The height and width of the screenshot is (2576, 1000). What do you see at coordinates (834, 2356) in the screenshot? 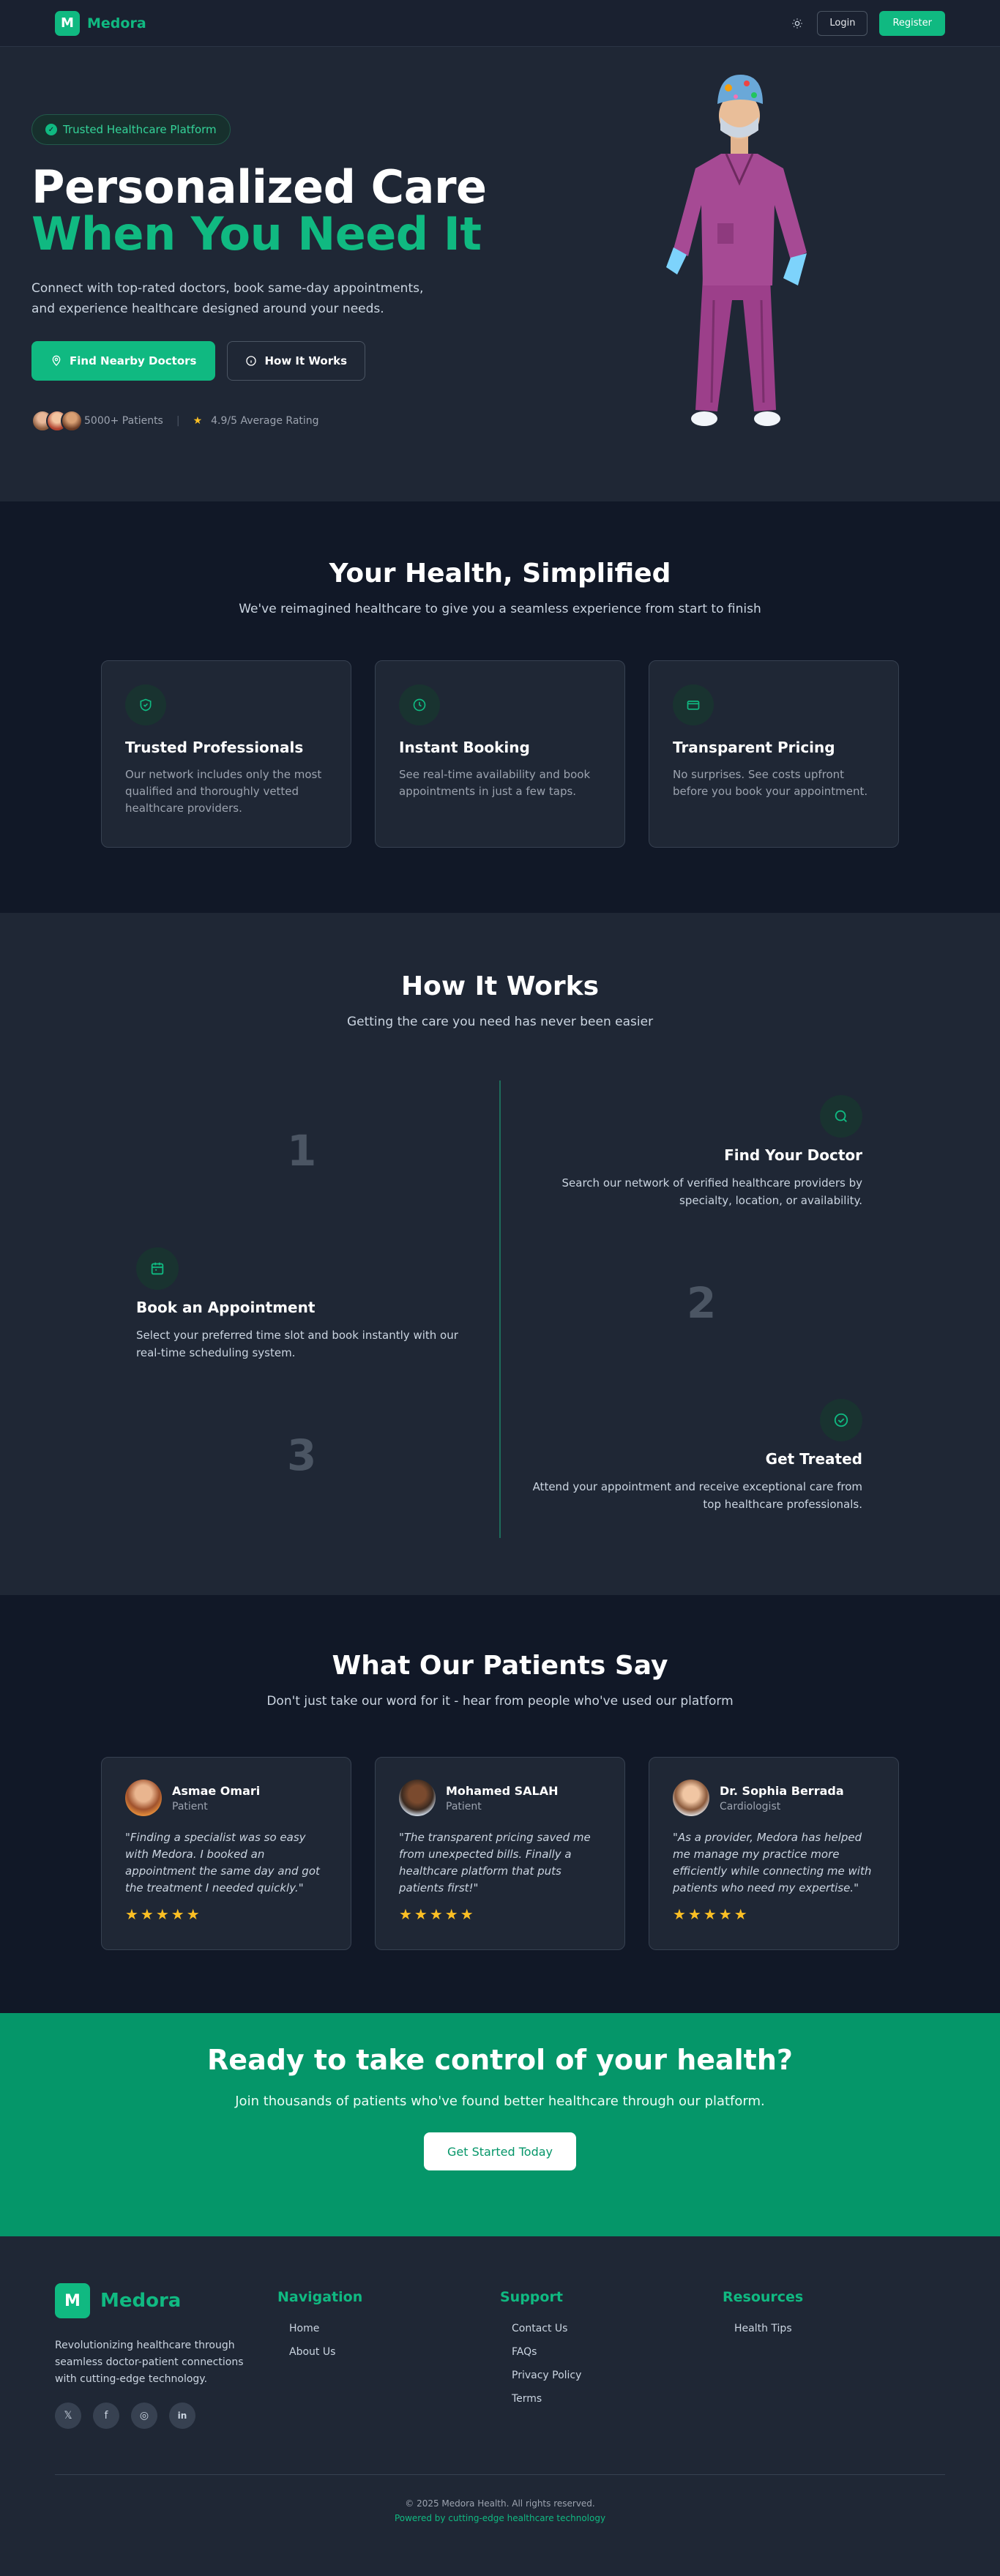
I see `footer-resources-column: Resources Health Tips` at bounding box center [834, 2356].